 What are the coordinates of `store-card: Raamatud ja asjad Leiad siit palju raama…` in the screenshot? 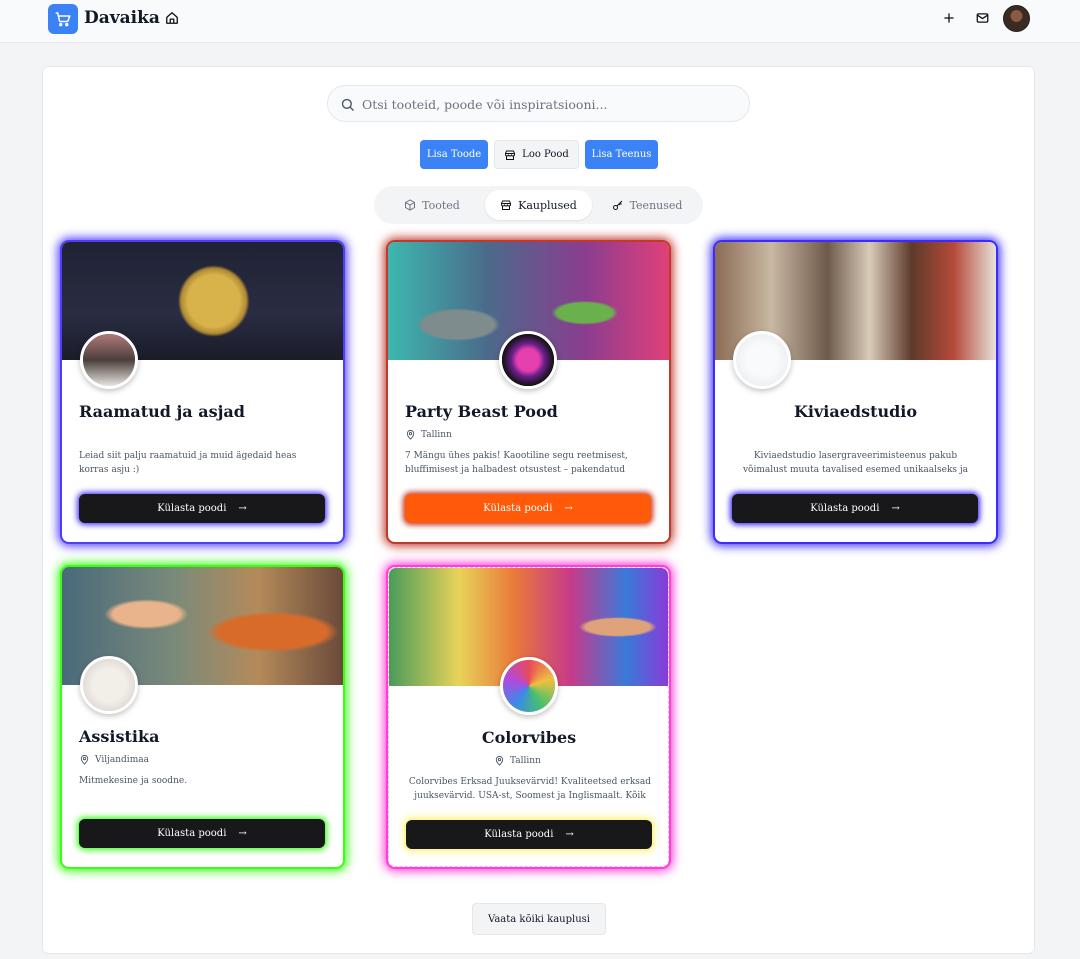 It's located at (202, 392).